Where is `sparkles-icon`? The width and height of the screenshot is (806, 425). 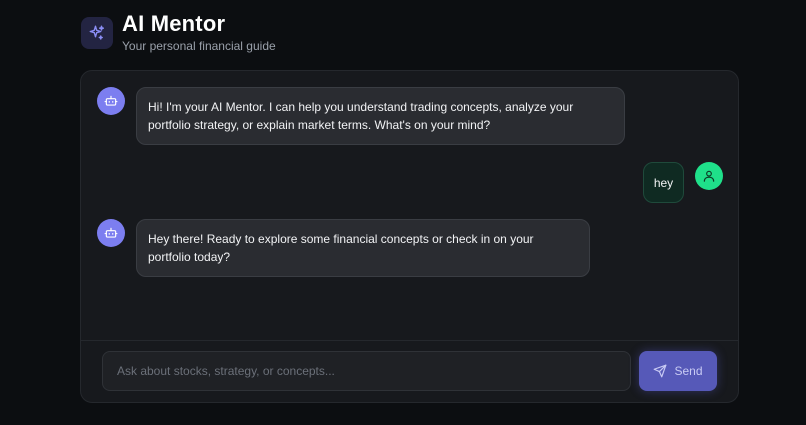 sparkles-icon is located at coordinates (97, 32).